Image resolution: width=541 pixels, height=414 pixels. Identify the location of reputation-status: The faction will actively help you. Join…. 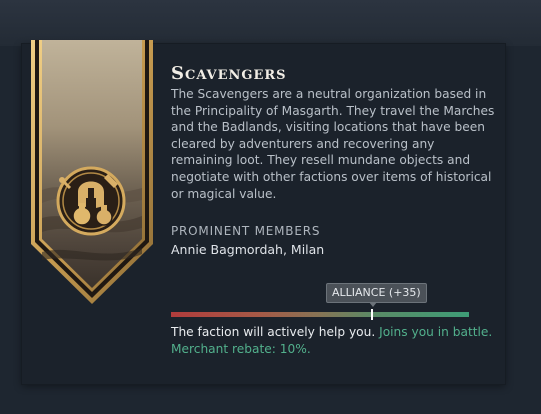
(333, 341).